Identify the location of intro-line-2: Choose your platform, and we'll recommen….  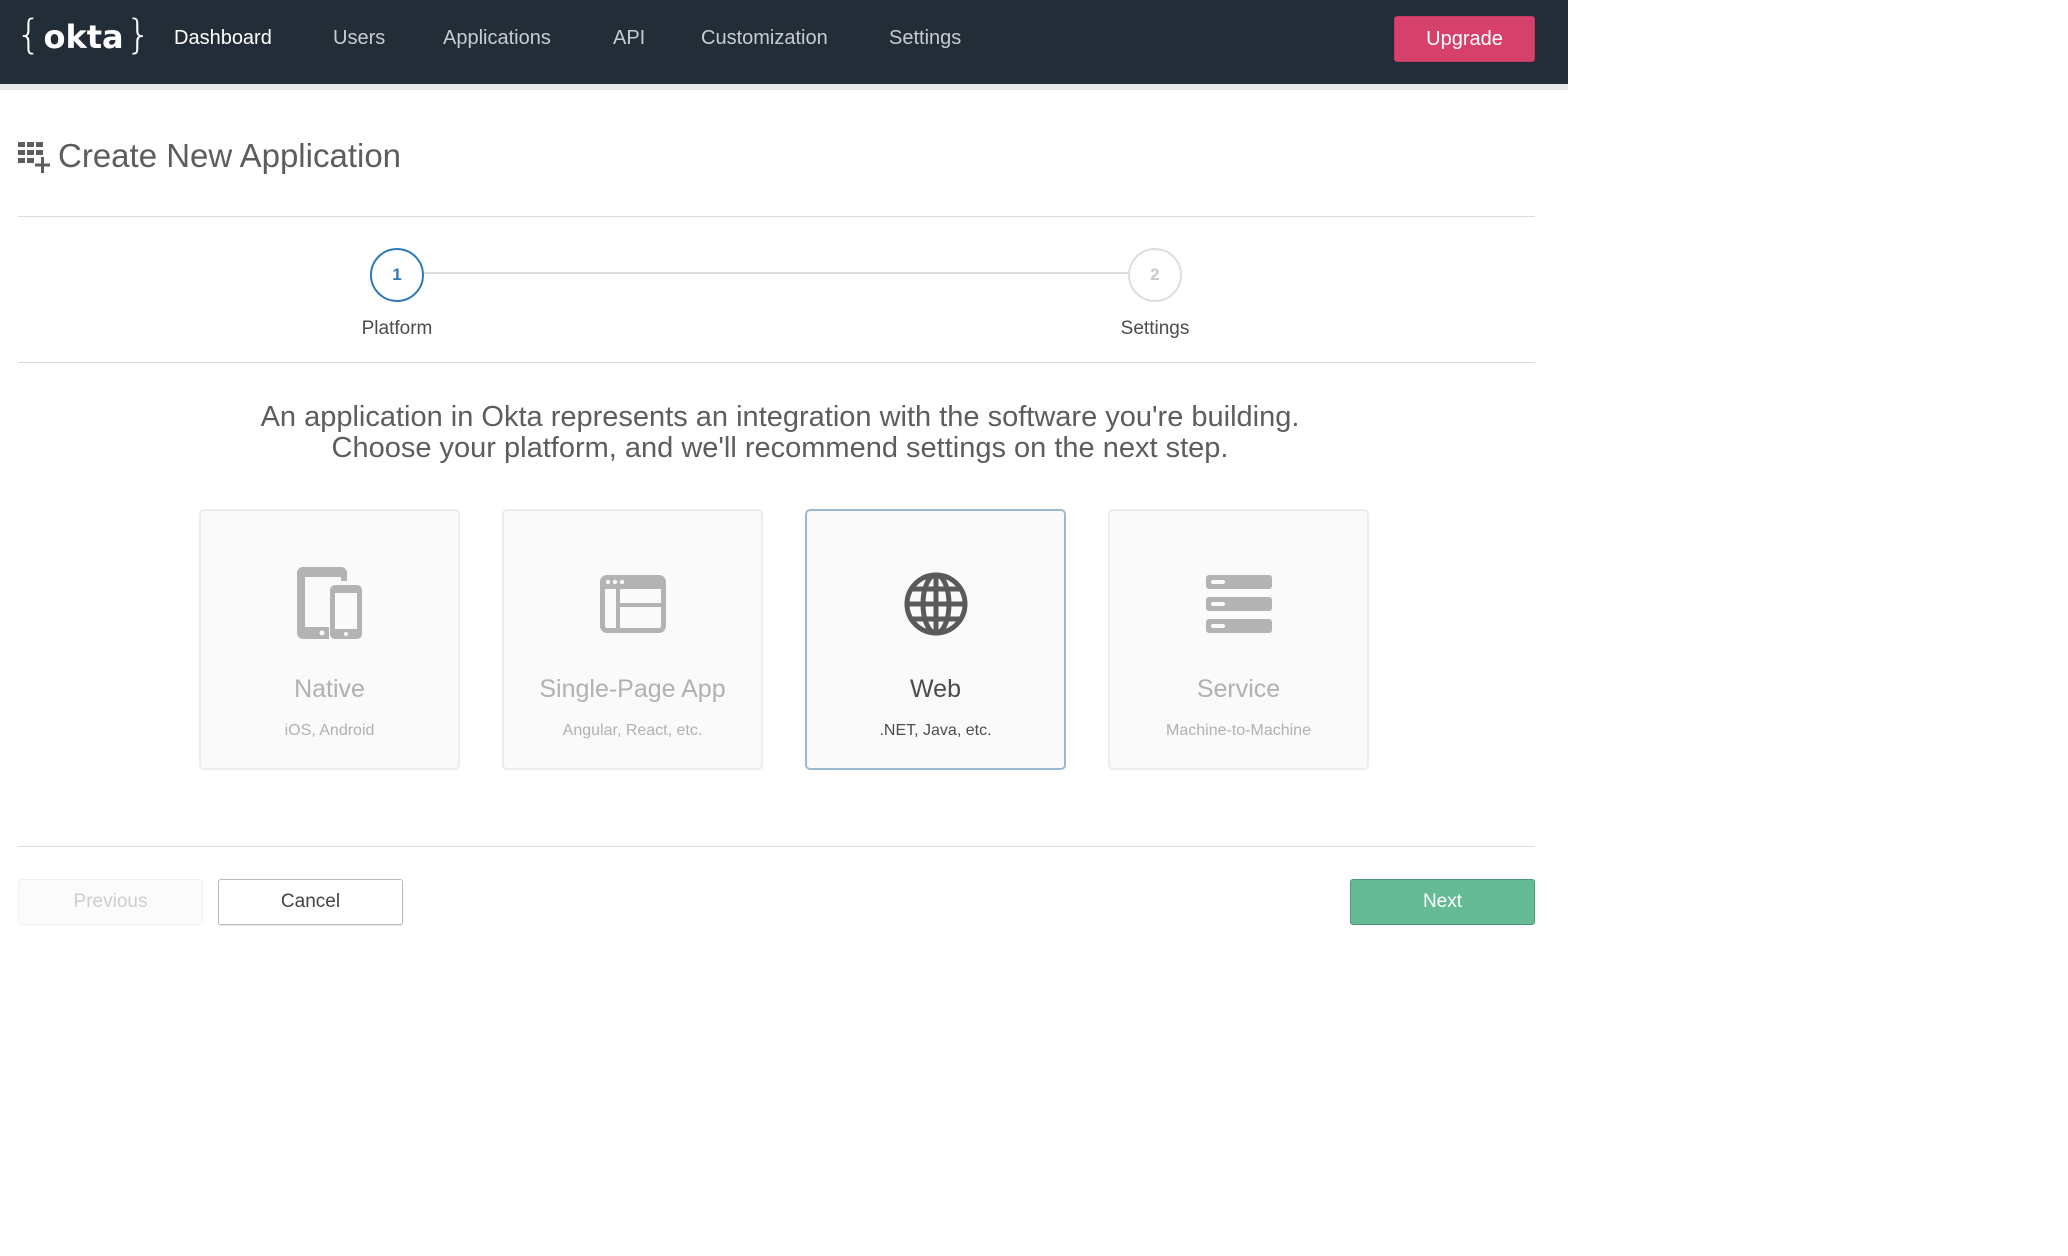
(780, 448).